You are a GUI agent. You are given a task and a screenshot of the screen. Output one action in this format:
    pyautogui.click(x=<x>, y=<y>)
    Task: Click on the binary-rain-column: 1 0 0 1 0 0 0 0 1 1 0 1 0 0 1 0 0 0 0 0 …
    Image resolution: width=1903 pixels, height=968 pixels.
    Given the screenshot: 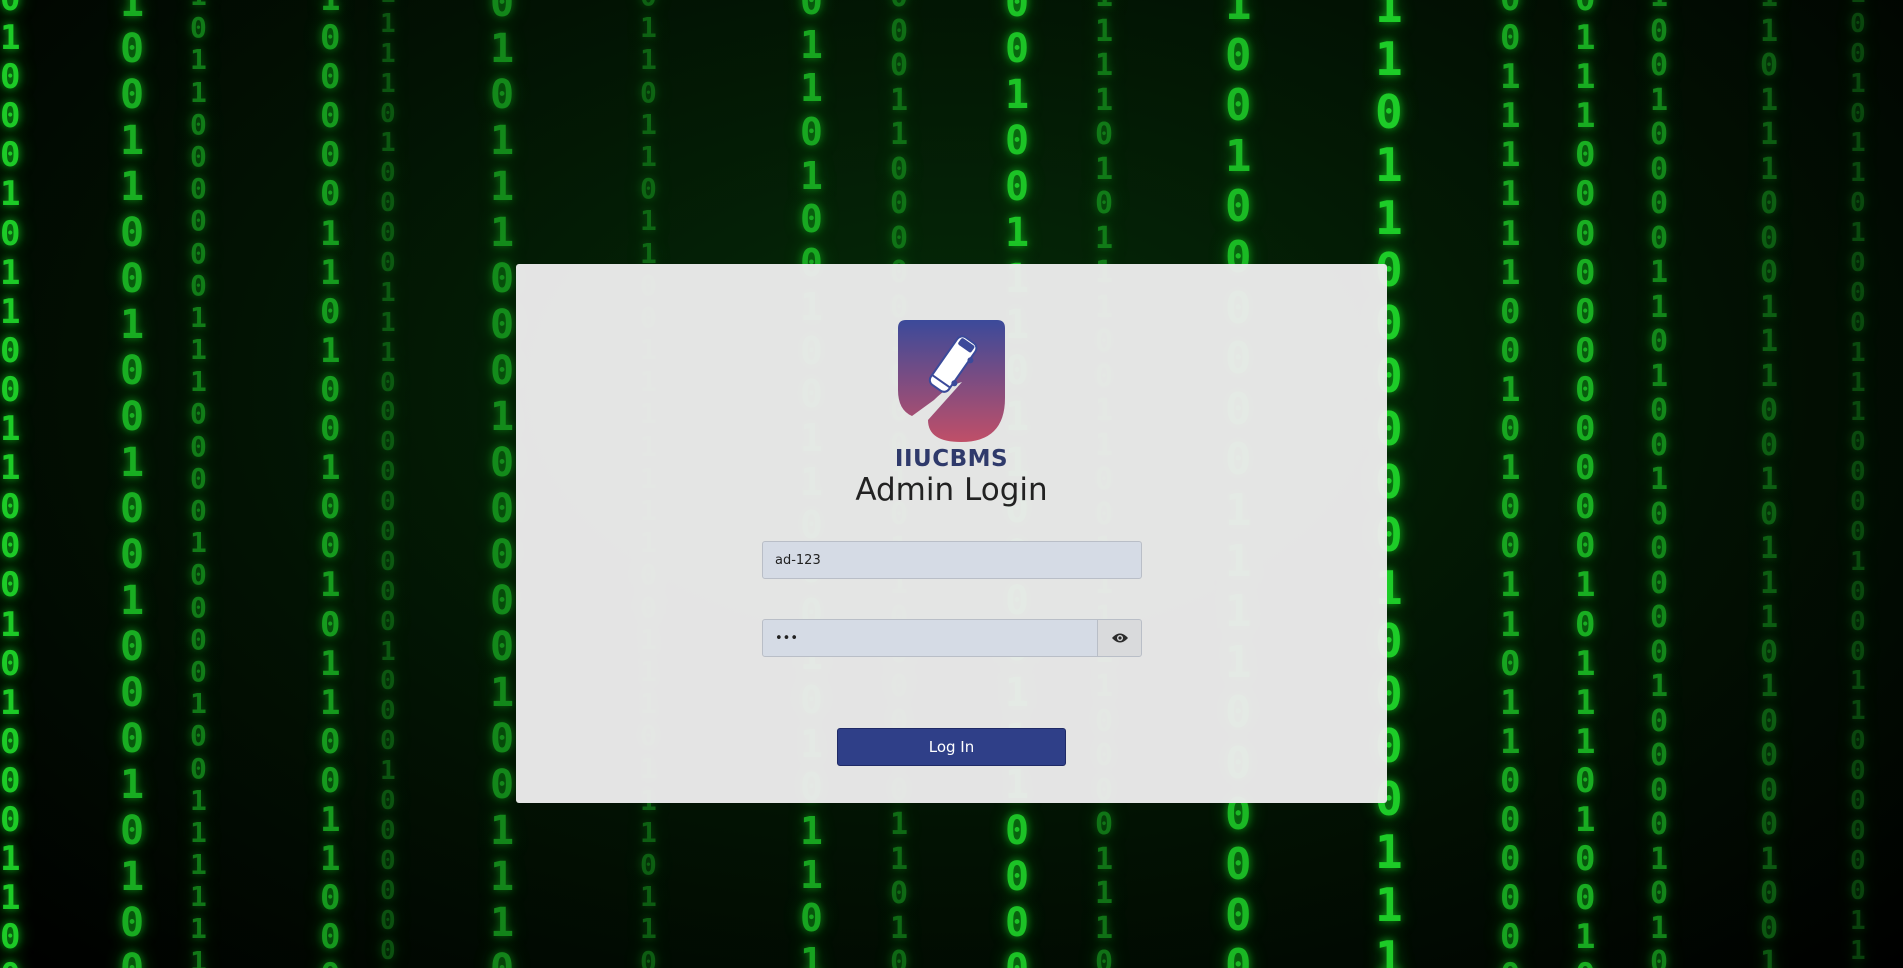 What is the action you would take?
    pyautogui.click(x=1659, y=484)
    